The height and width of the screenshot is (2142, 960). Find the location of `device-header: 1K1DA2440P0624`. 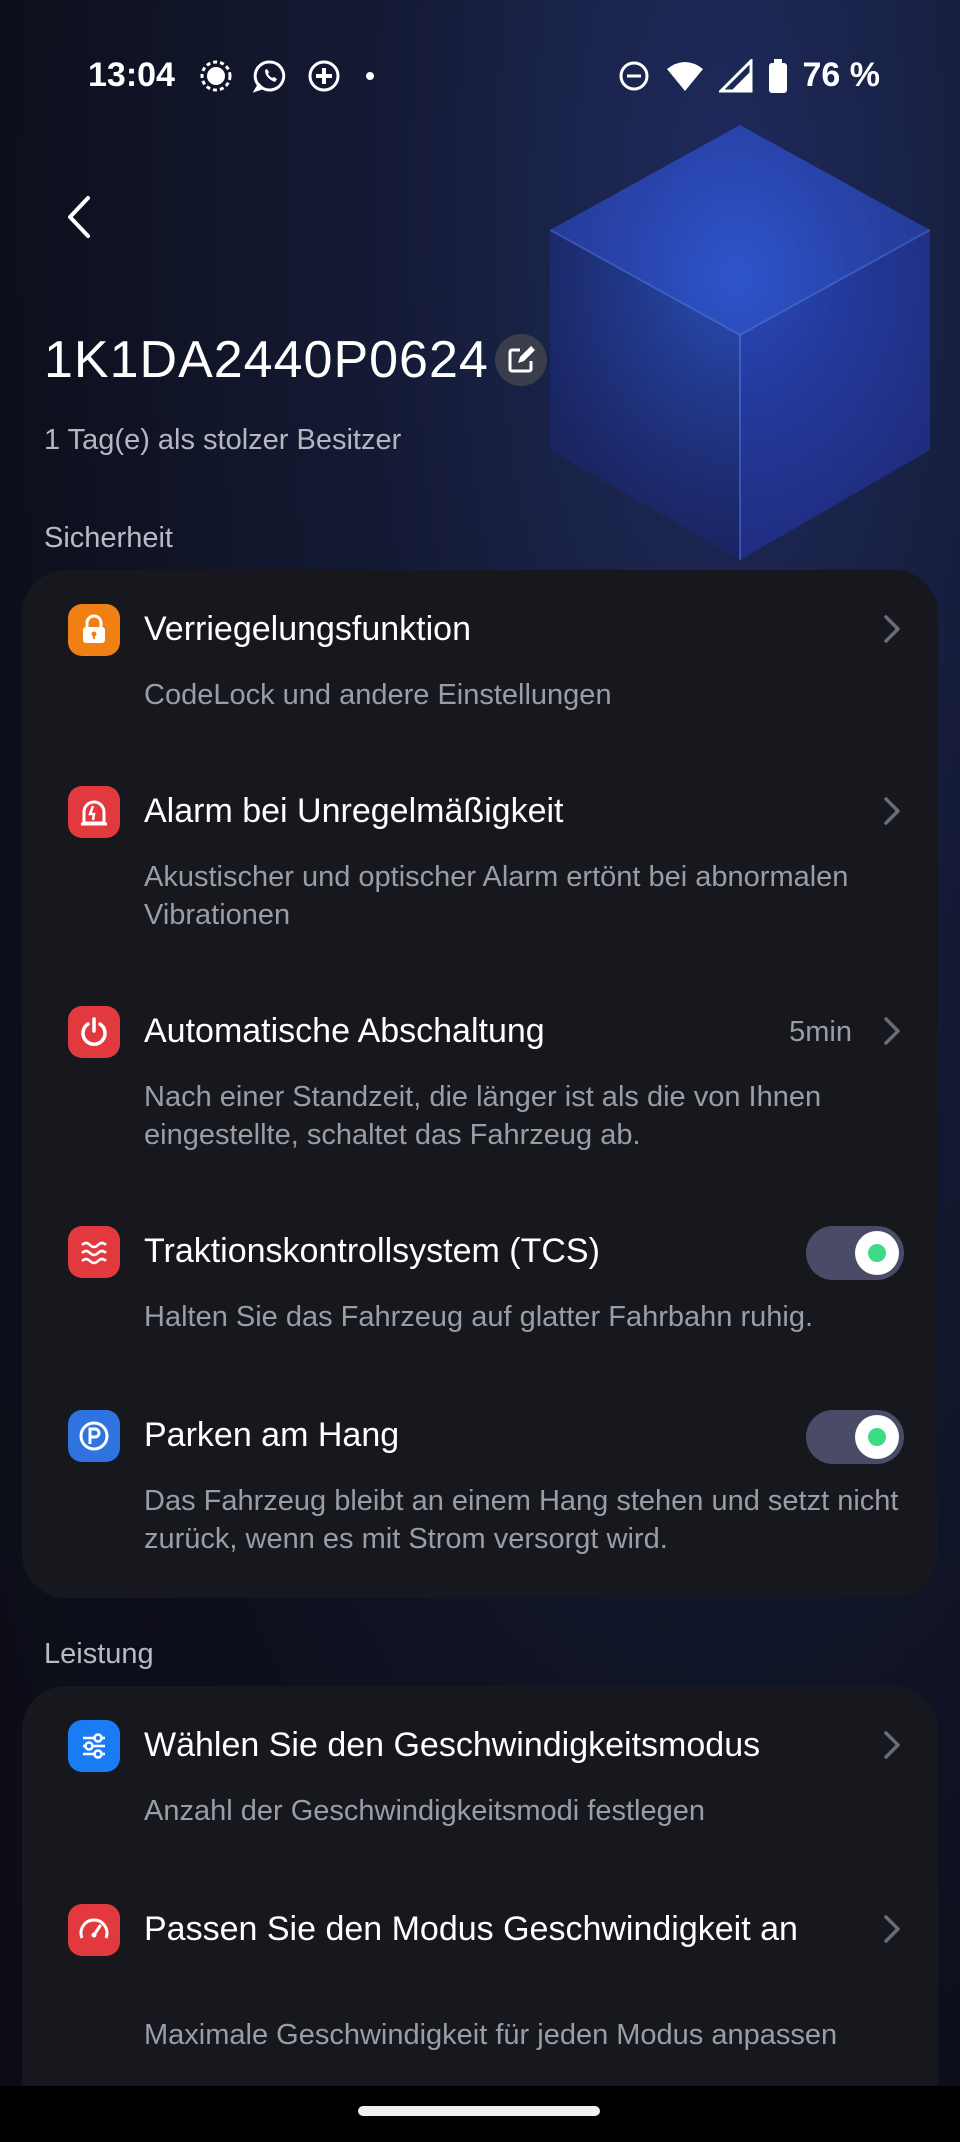

device-header: 1K1DA2440P0624 is located at coordinates (295, 360).